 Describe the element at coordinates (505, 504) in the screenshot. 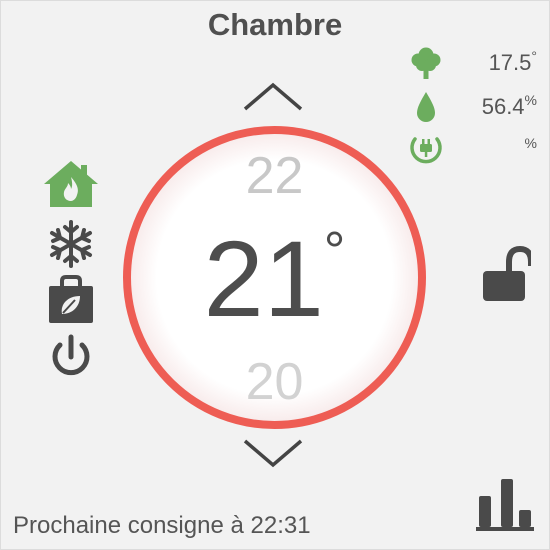

I see `bar-chart-icon` at that location.